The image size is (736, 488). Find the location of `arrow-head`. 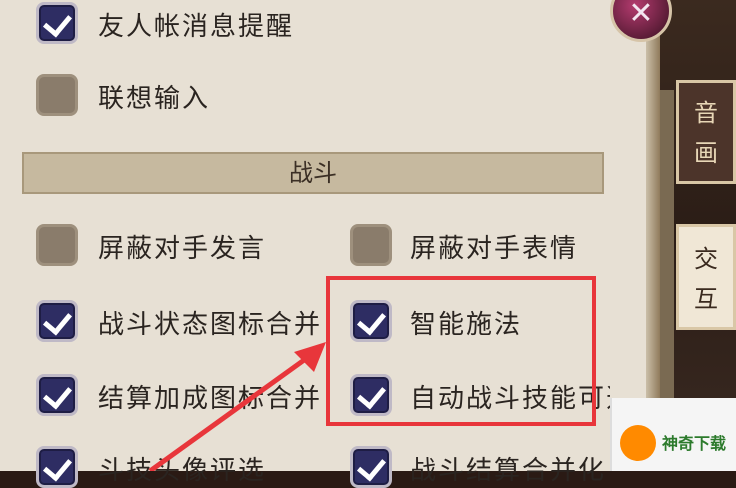

arrow-head is located at coordinates (310, 357).